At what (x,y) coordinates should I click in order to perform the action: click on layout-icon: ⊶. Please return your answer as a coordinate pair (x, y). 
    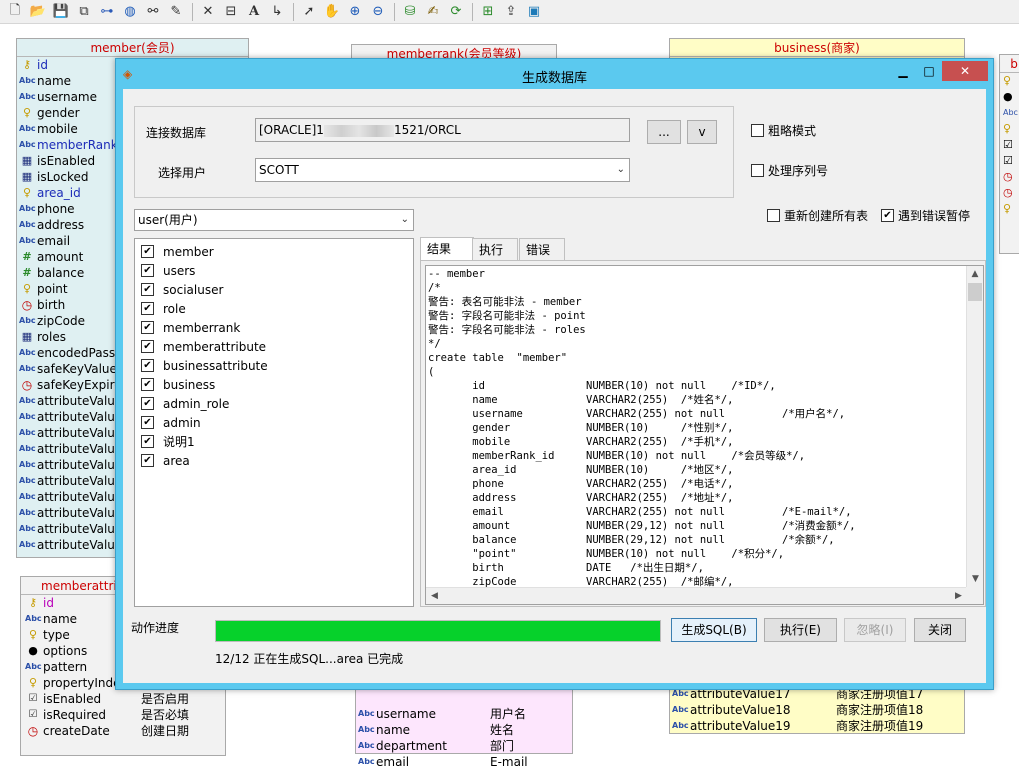
    Looking at the image, I should click on (107, 12).